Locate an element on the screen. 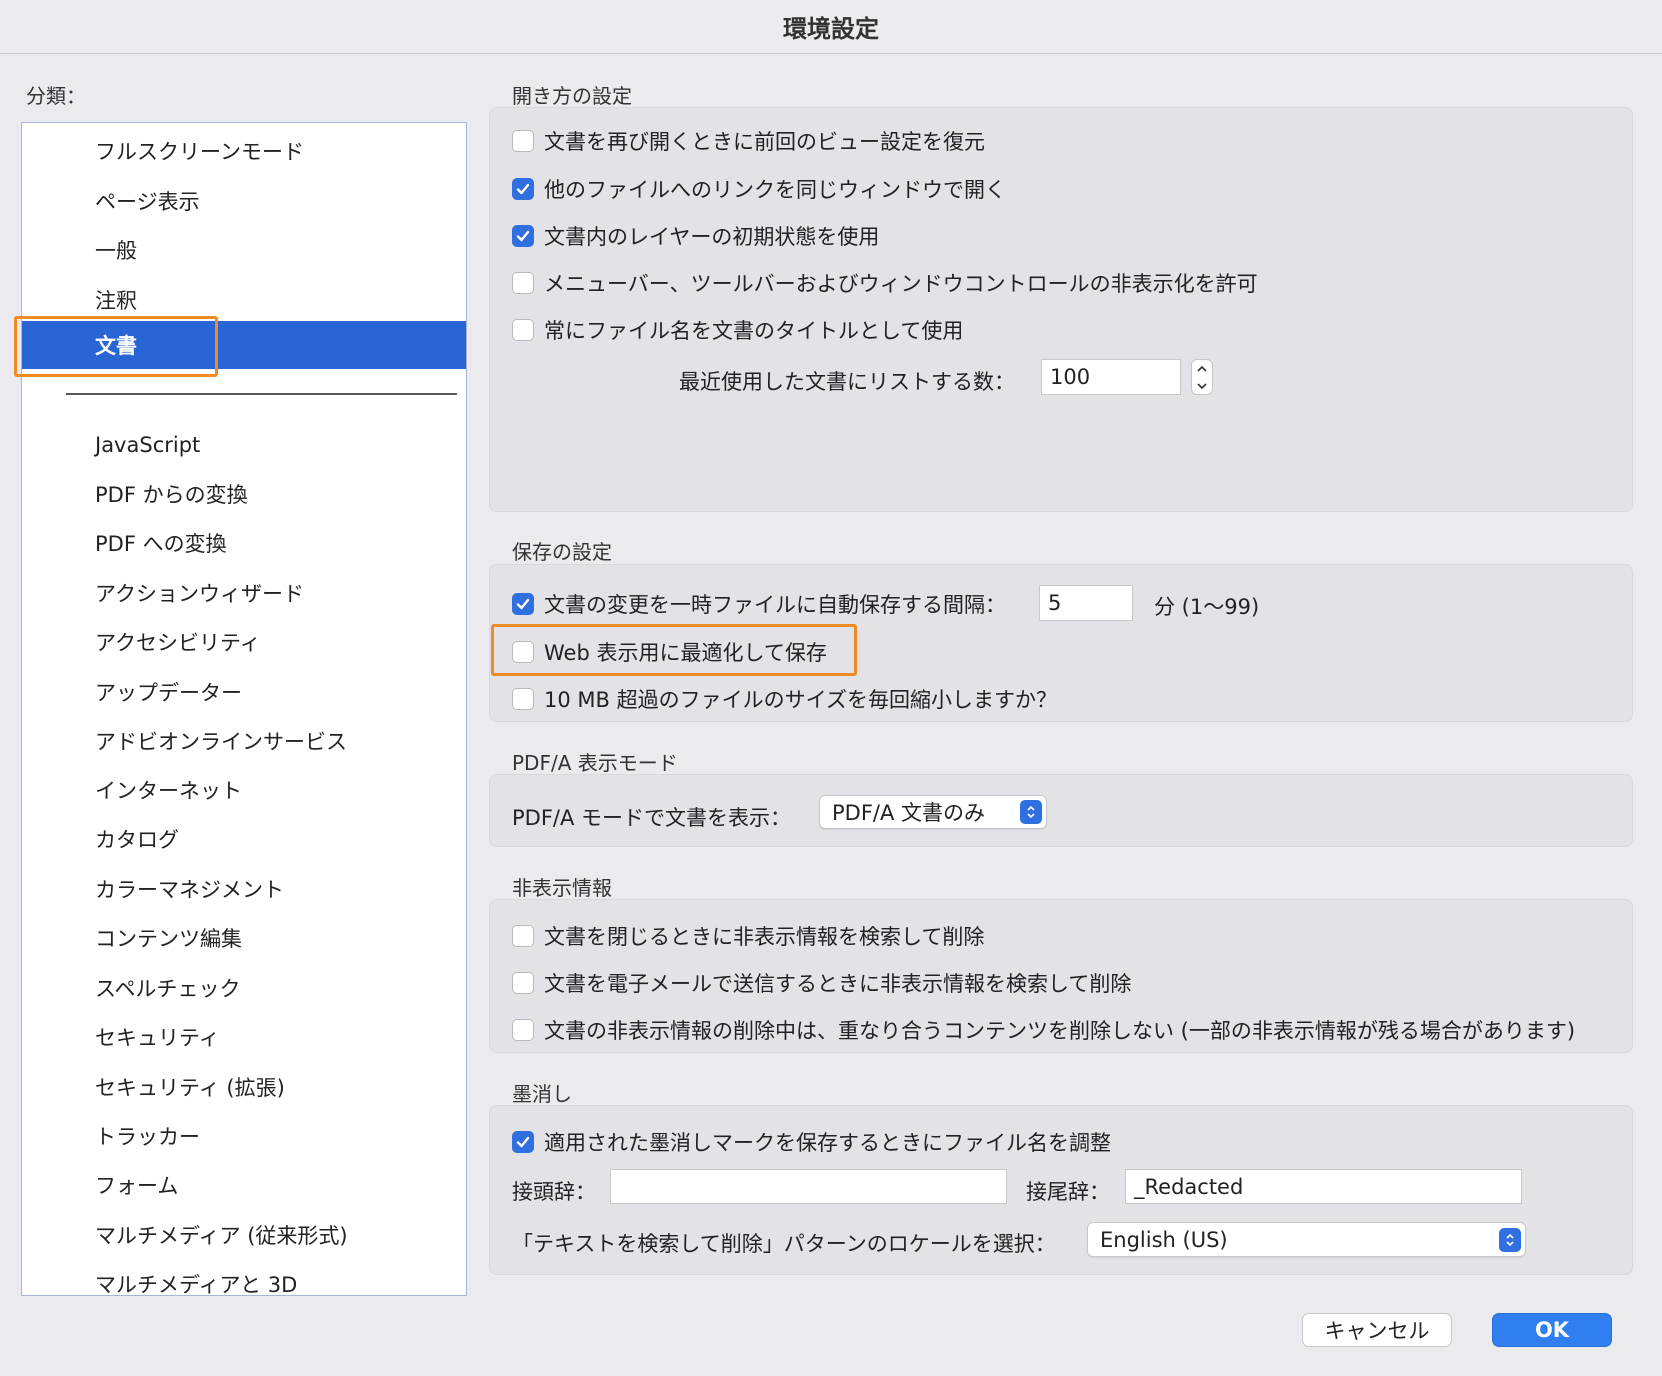 The height and width of the screenshot is (1376, 1662). filename-title-label: 常にファイル名を文書のタイトルとして使用 is located at coordinates (754, 331).